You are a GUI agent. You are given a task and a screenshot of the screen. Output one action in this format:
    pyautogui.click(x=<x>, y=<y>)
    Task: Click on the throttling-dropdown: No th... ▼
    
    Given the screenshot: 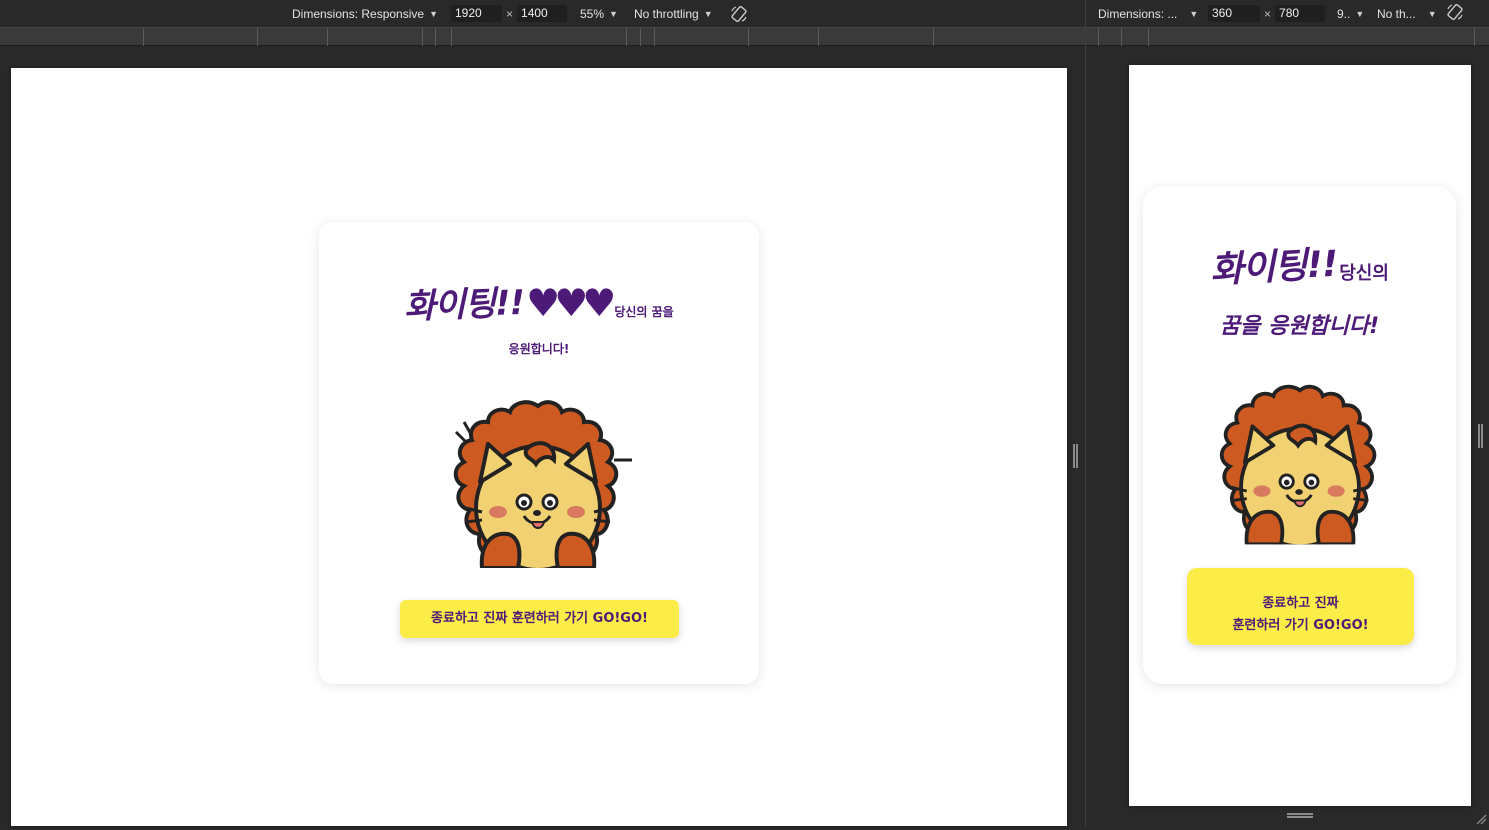 What is the action you would take?
    pyautogui.click(x=1407, y=14)
    